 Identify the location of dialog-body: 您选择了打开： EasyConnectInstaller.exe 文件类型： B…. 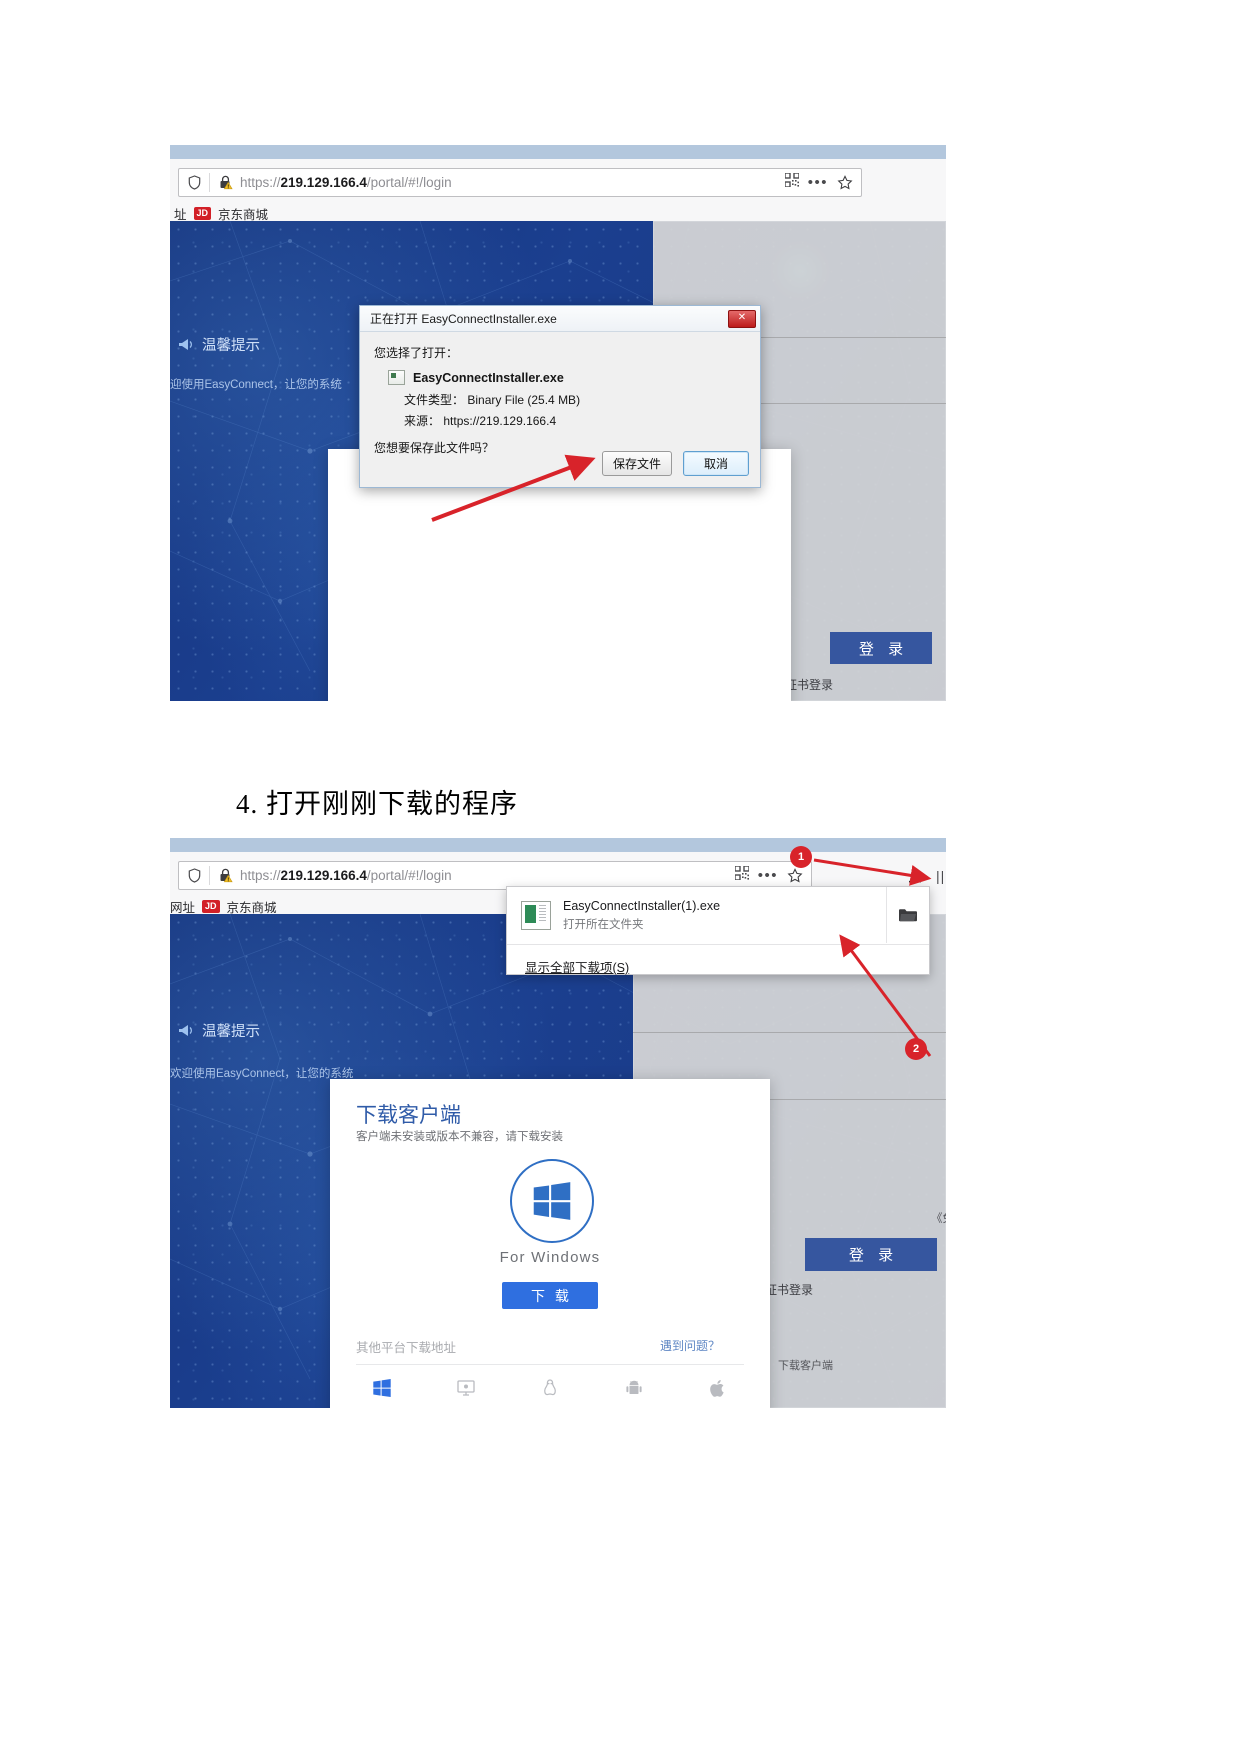
(560, 394).